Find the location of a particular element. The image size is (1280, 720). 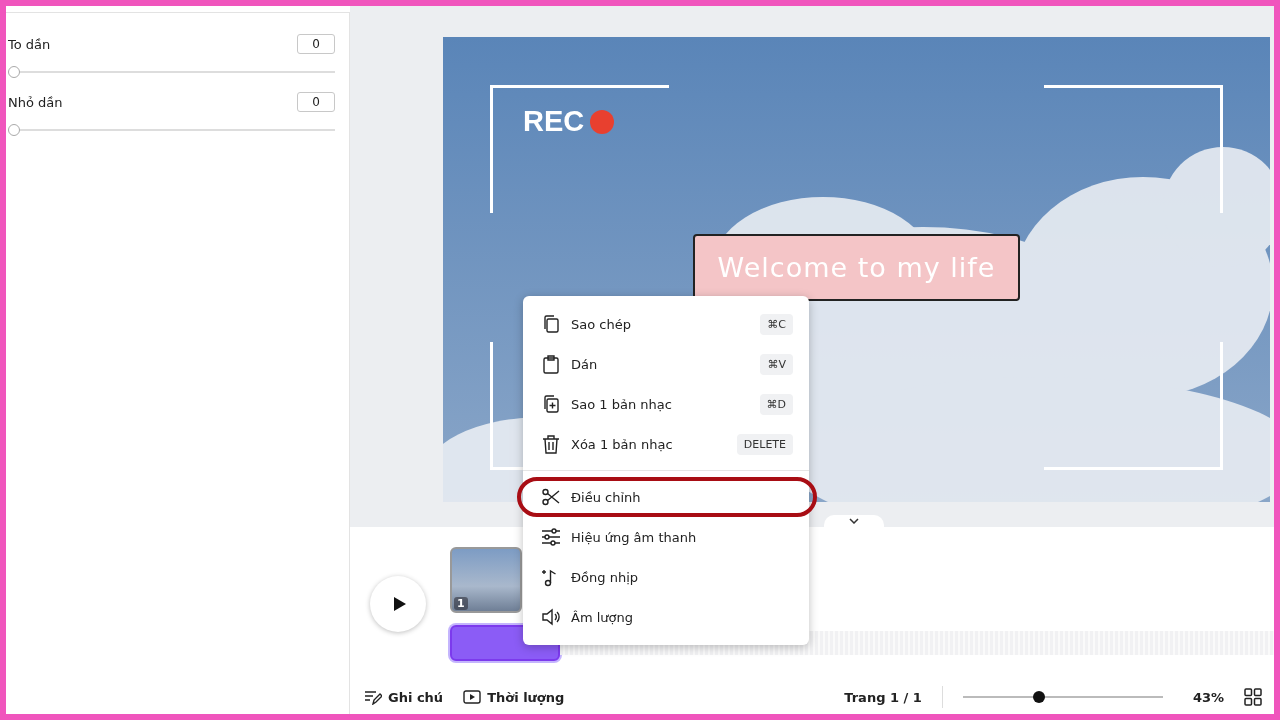

menu-item: Hiệu ứng âm thanh is located at coordinates (666, 537).